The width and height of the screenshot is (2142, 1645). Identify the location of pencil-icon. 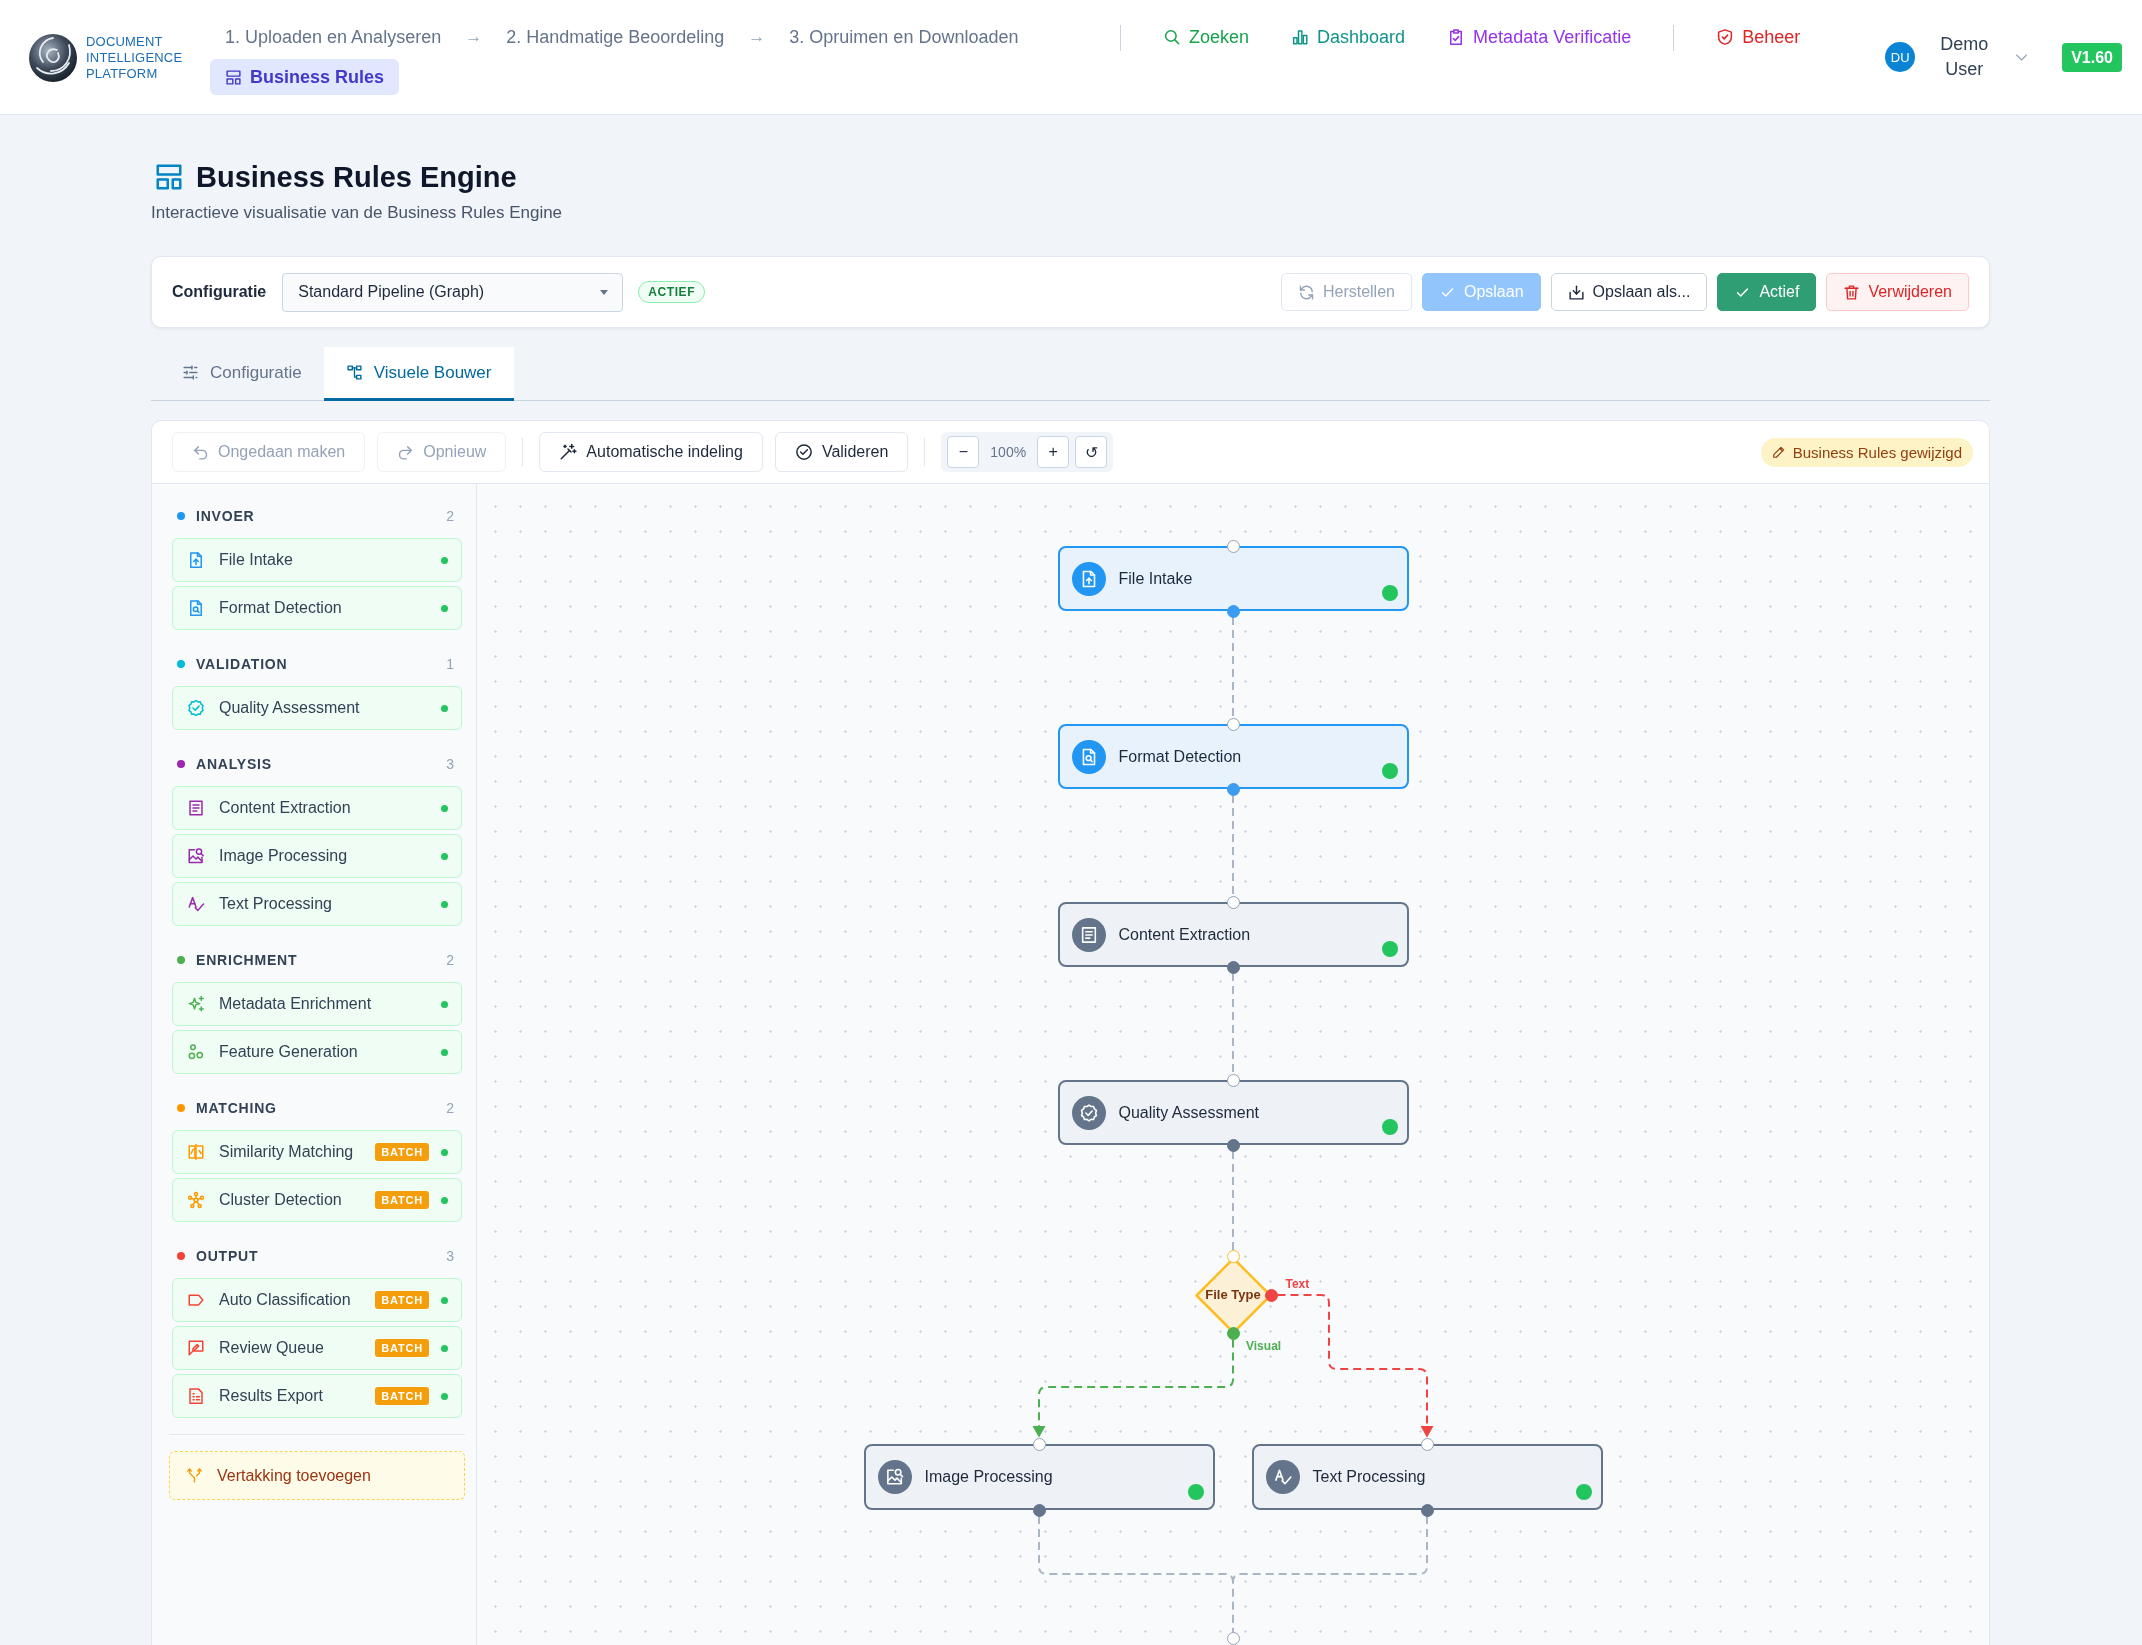
(1778, 452).